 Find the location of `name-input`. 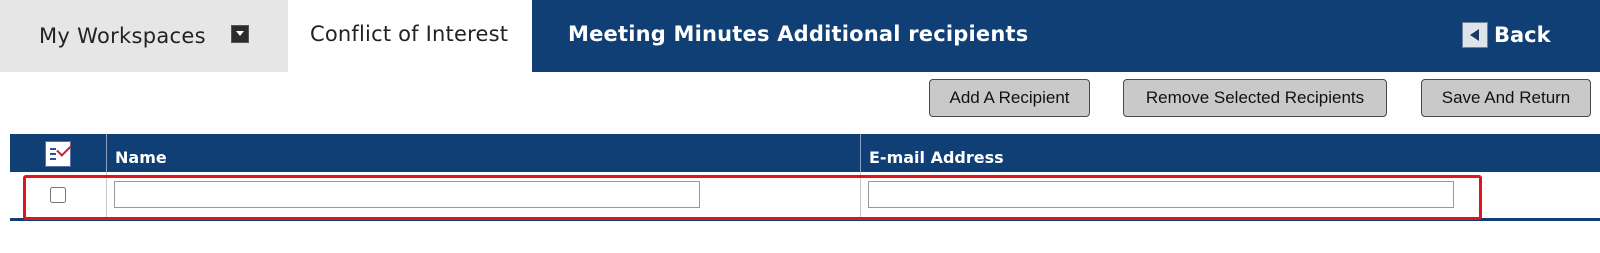

name-input is located at coordinates (407, 194).